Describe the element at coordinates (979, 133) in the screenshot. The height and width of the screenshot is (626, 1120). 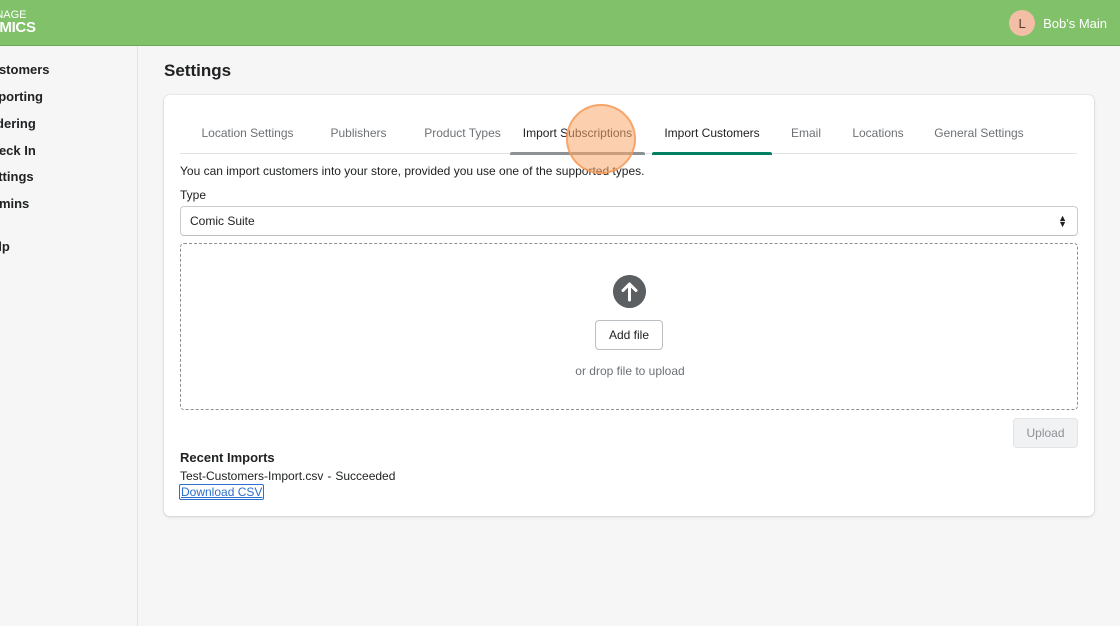
I see `tab-label: General Settings` at that location.